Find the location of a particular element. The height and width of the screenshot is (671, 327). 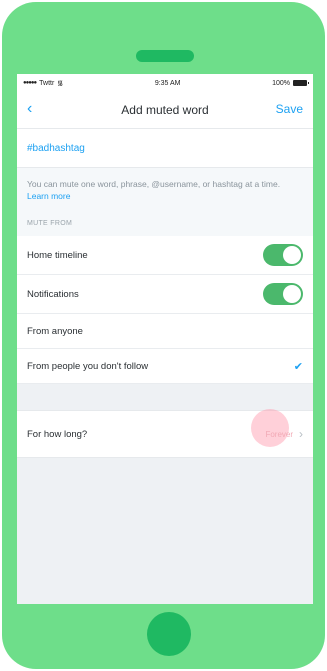

wifi-icon: ᯾ is located at coordinates (60, 83).